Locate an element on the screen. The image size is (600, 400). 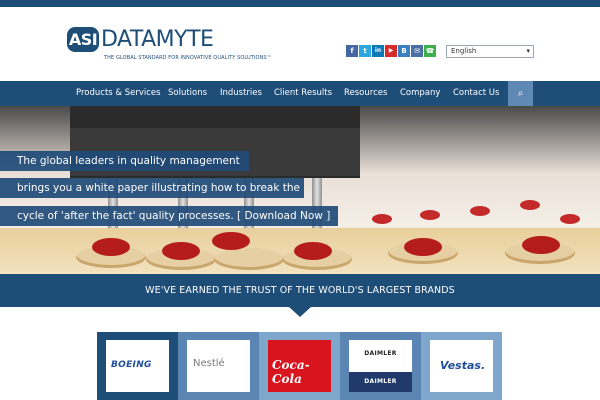
nav-item-industries: Industries is located at coordinates (241, 93).